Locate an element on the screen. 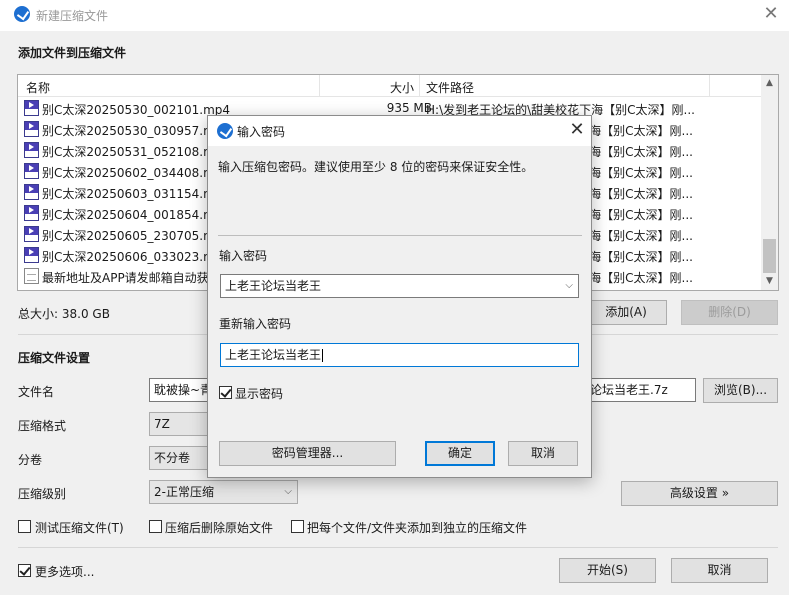  split-label: 分卷 is located at coordinates (30, 460).